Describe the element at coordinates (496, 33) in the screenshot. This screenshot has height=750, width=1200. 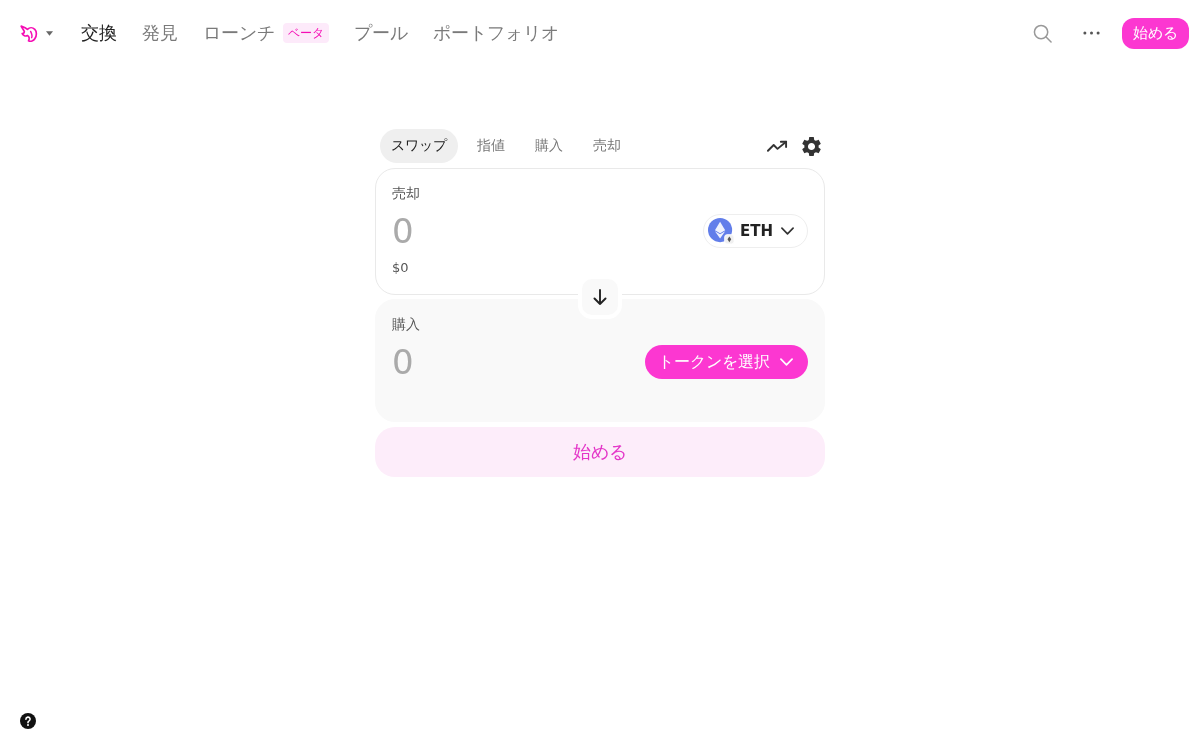
I see `nav-link: ポートフォリオ` at that location.